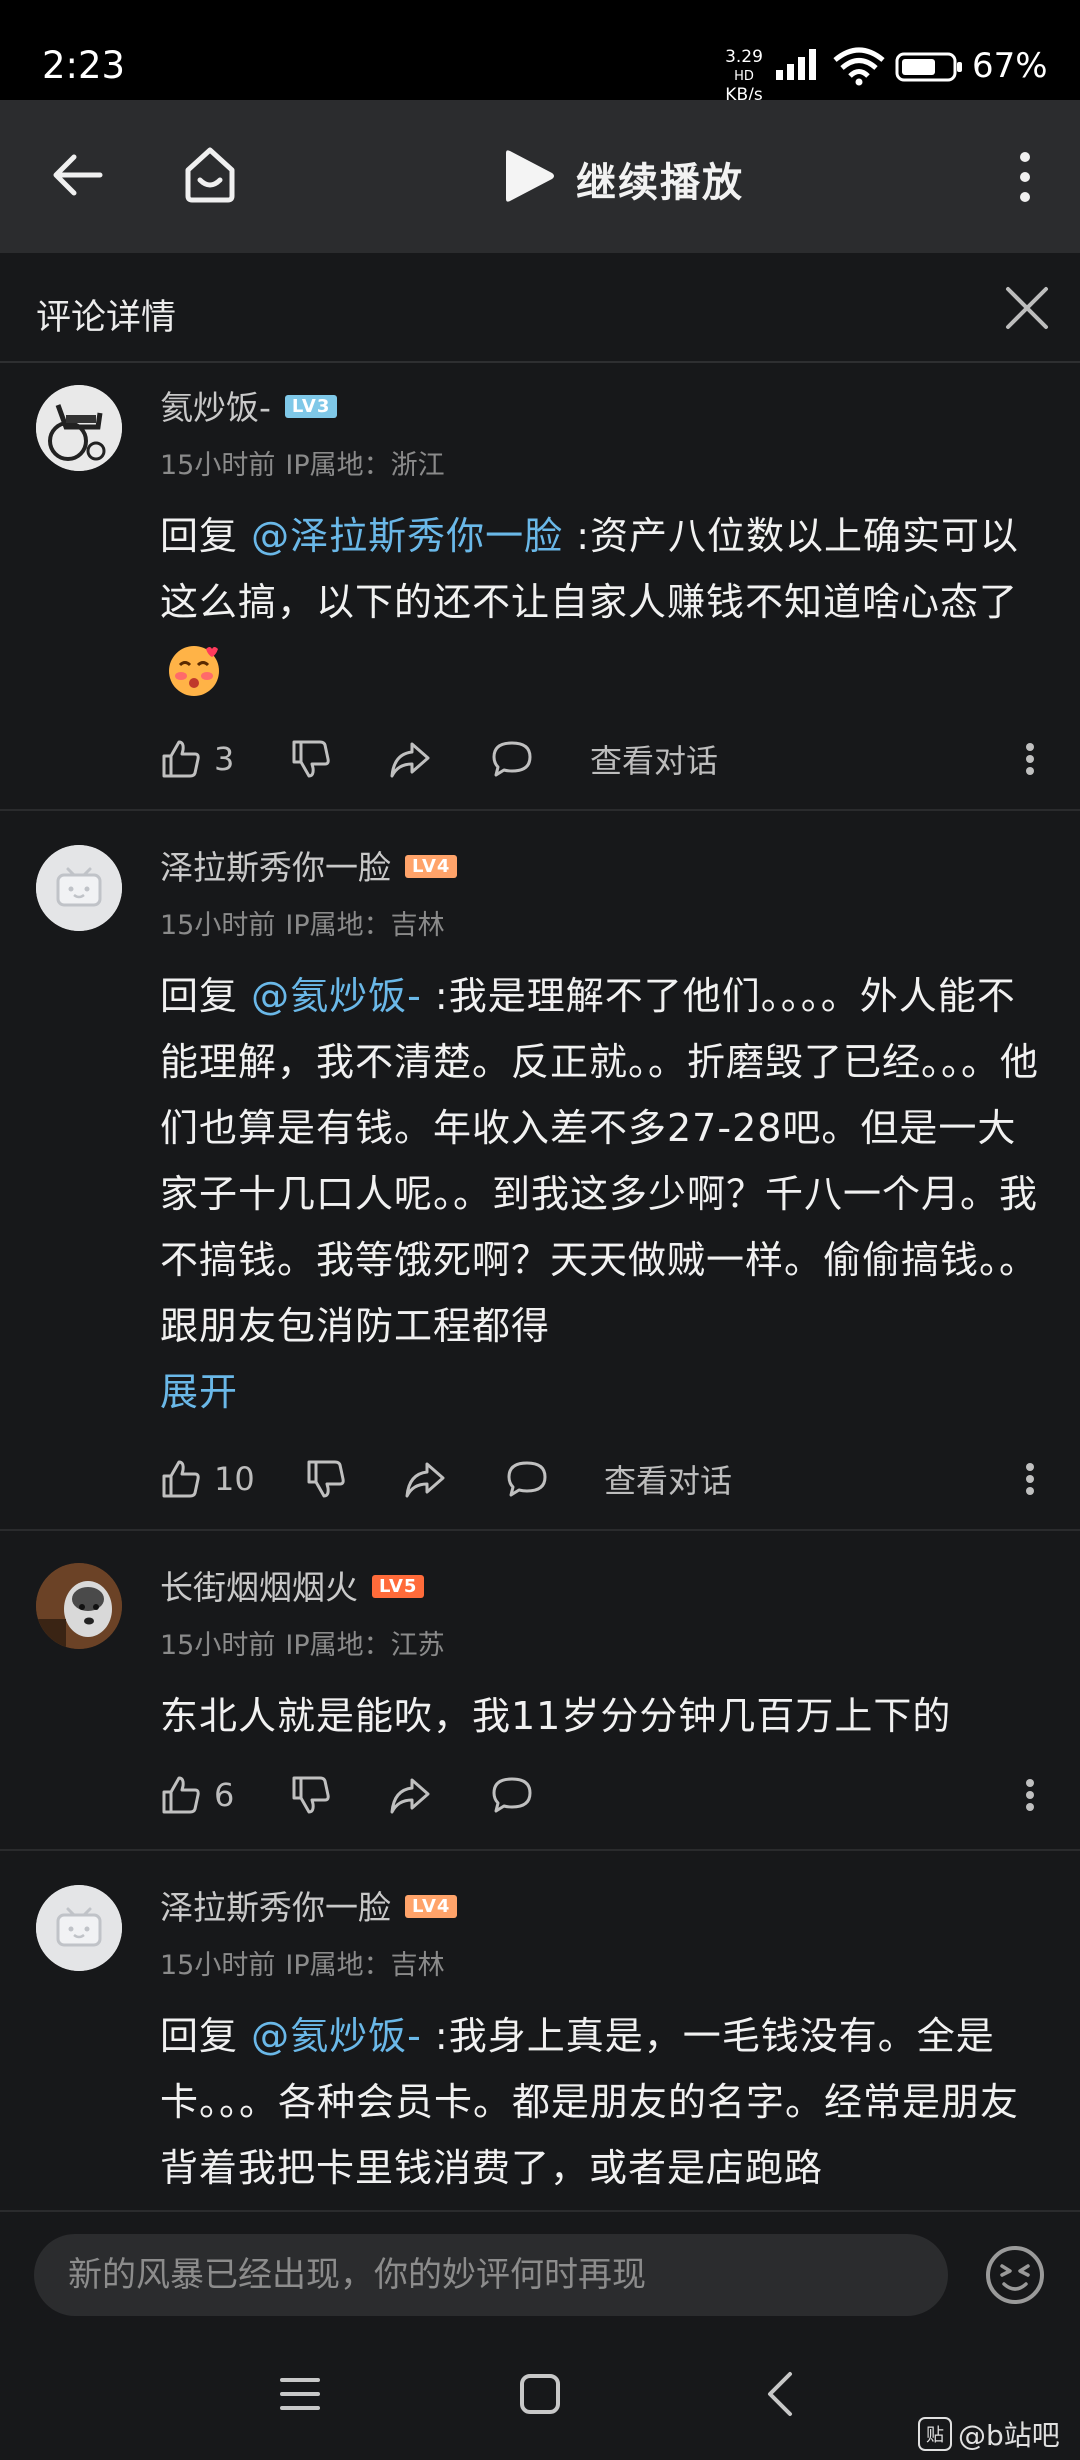 The height and width of the screenshot is (2460, 1080). Describe the element at coordinates (224, 1795) in the screenshot. I see `like-count: 6` at that location.